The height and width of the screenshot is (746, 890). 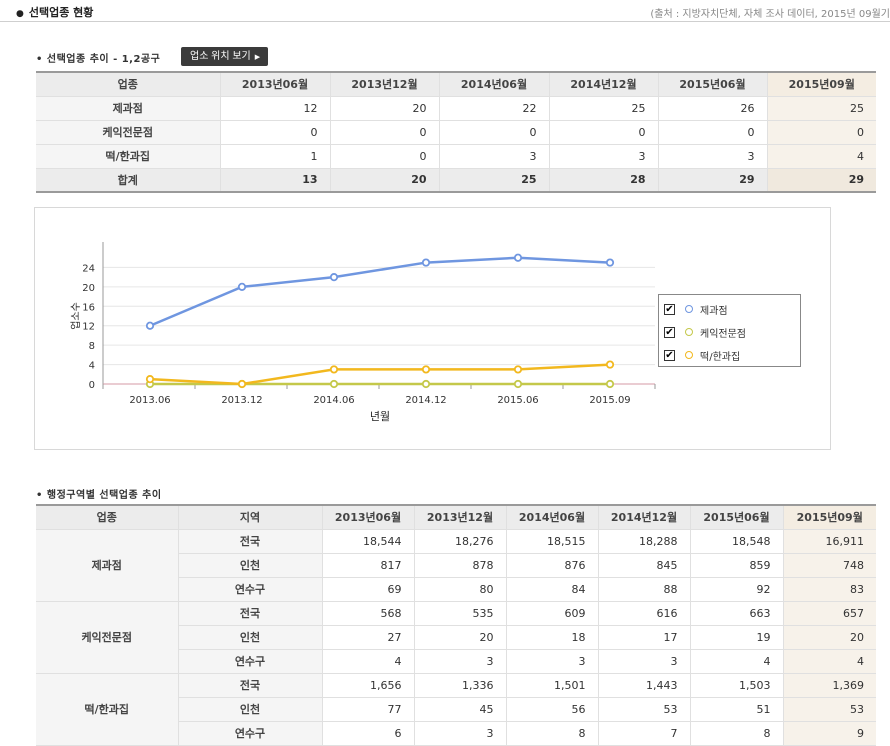 I want to click on chart-legend: ✔ 제과점 ✔ 케익전문점 ✔ 떡/한과집, so click(x=729, y=330).